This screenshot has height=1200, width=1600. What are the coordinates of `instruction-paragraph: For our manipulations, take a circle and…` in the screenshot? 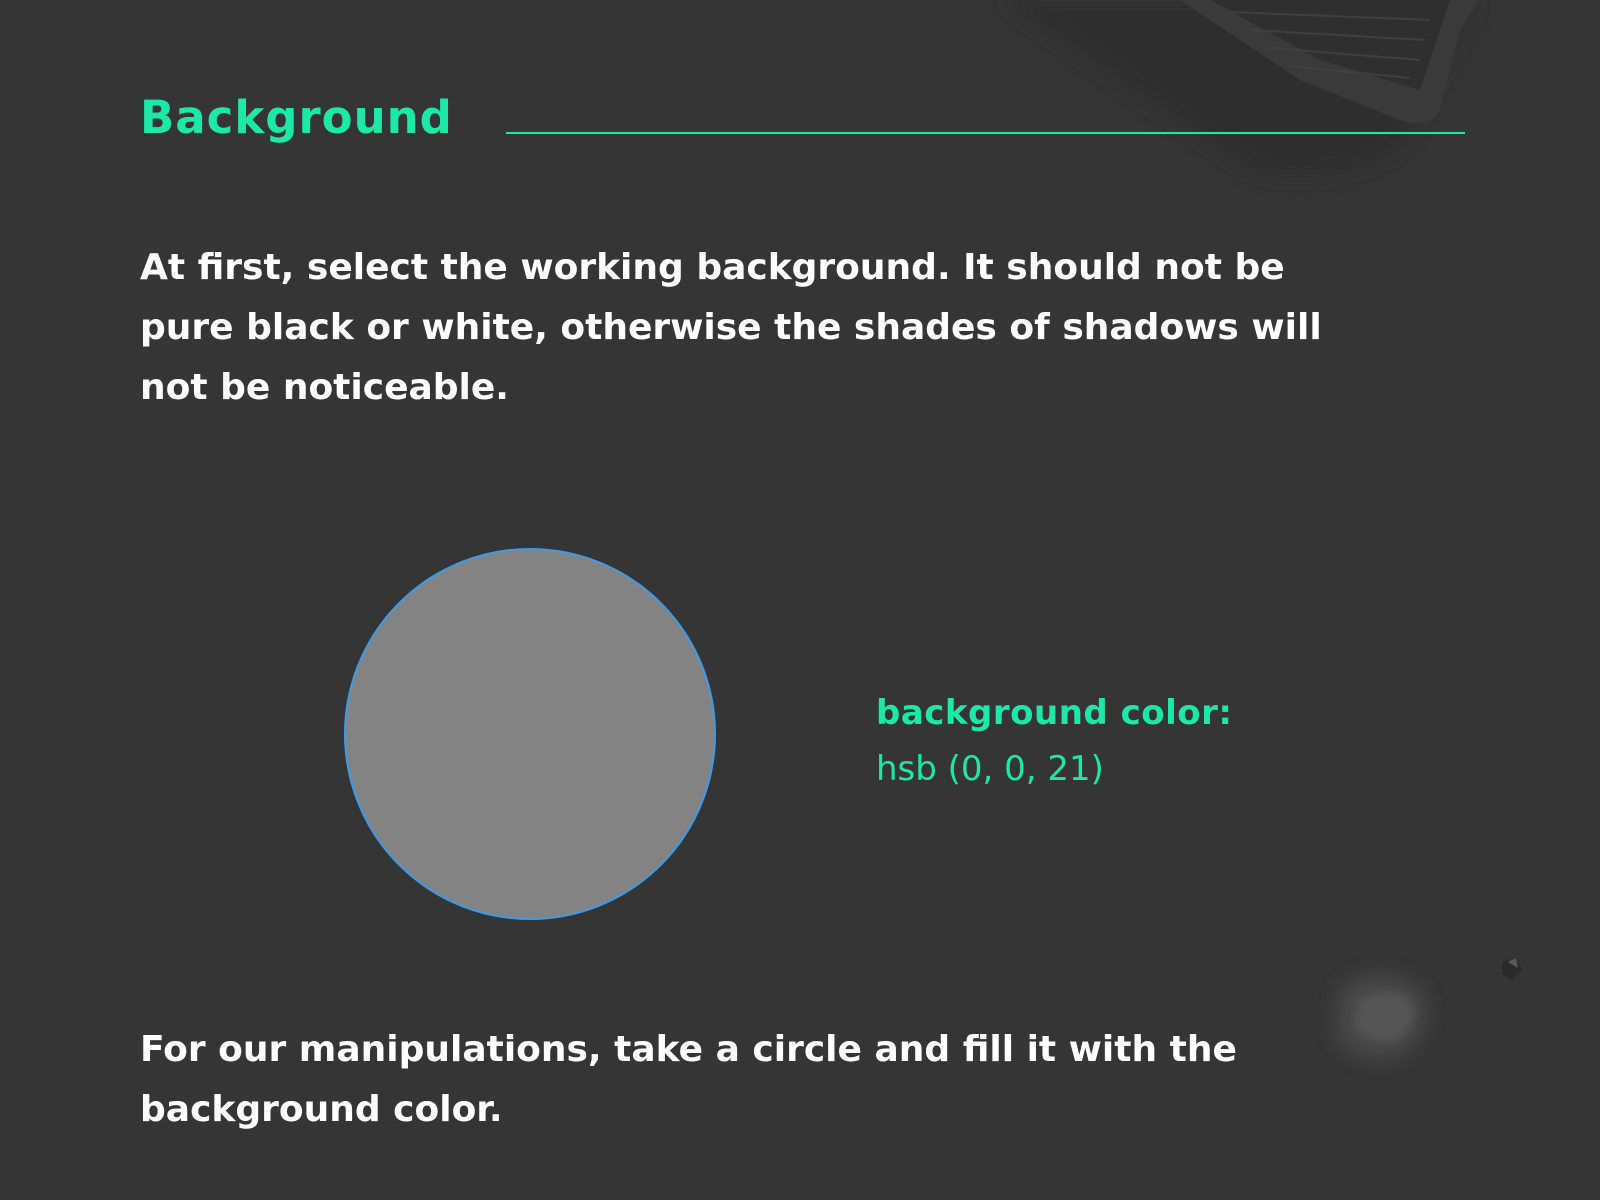 It's located at (688, 1079).